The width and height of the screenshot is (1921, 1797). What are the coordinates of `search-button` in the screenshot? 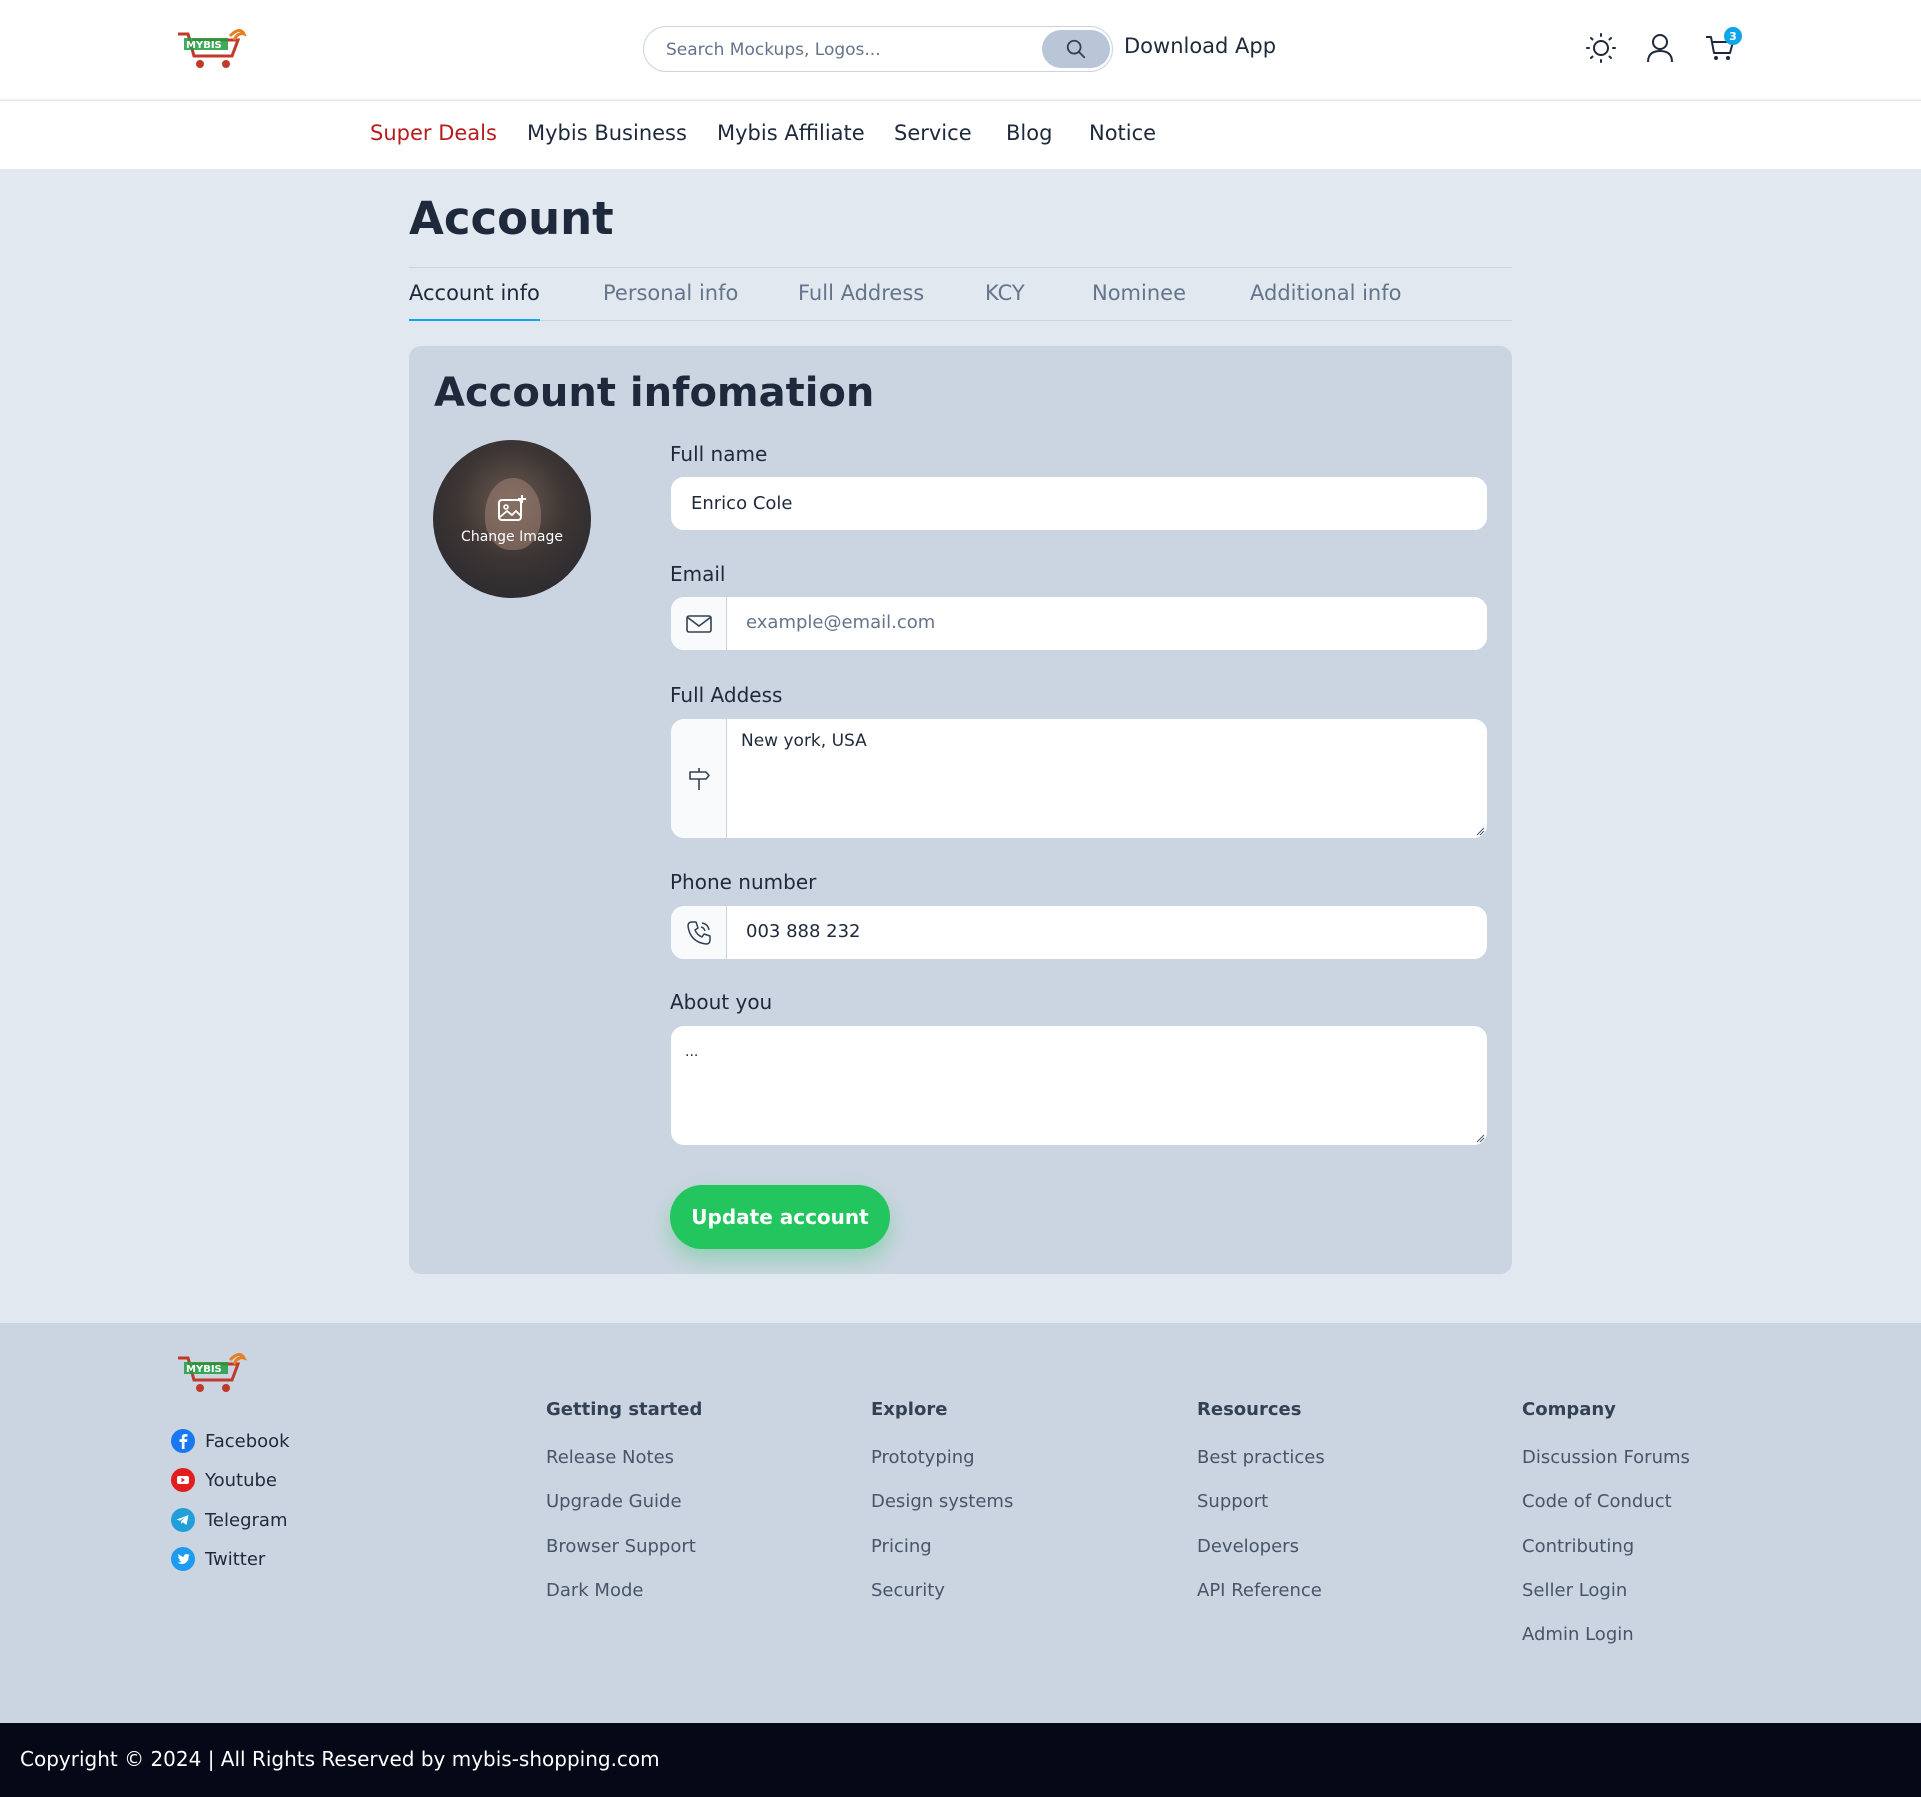 It's located at (1076, 49).